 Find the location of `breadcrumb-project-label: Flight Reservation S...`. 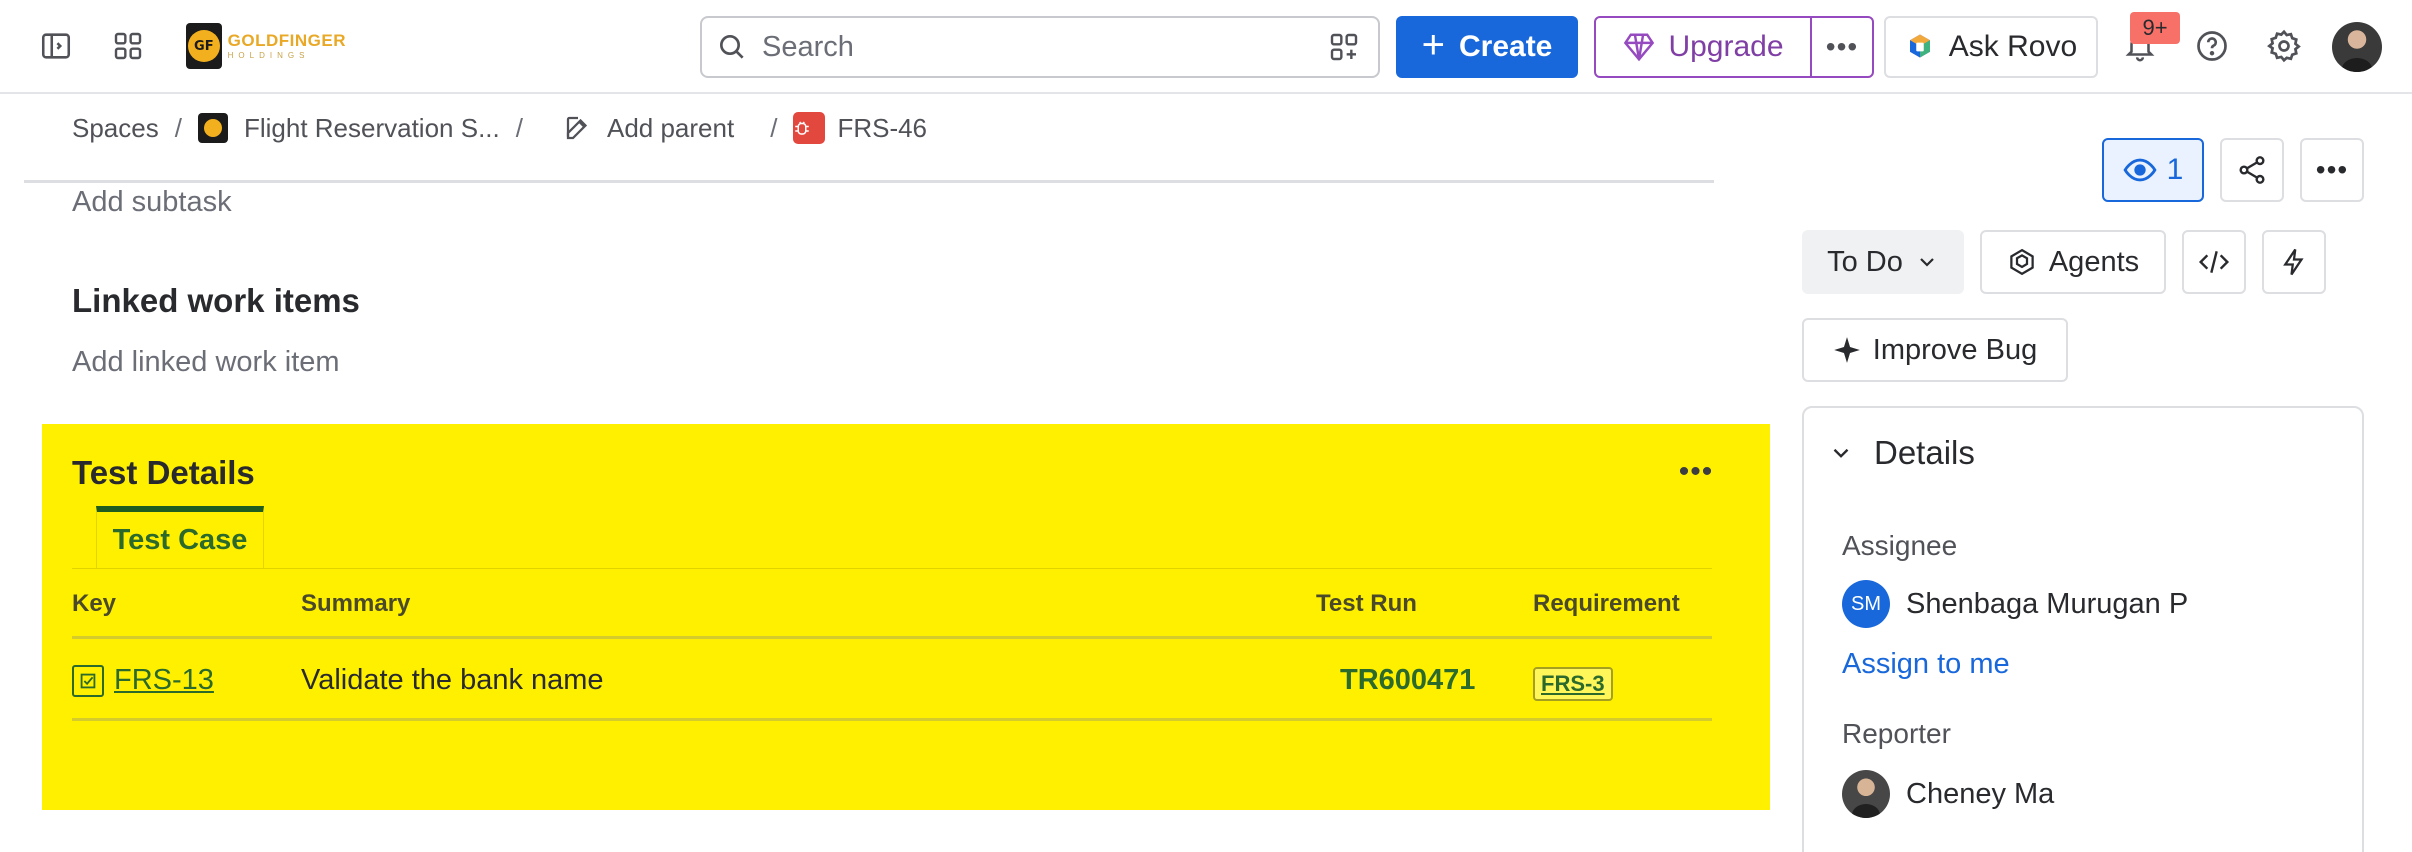

breadcrumb-project-label: Flight Reservation S... is located at coordinates (371, 127).